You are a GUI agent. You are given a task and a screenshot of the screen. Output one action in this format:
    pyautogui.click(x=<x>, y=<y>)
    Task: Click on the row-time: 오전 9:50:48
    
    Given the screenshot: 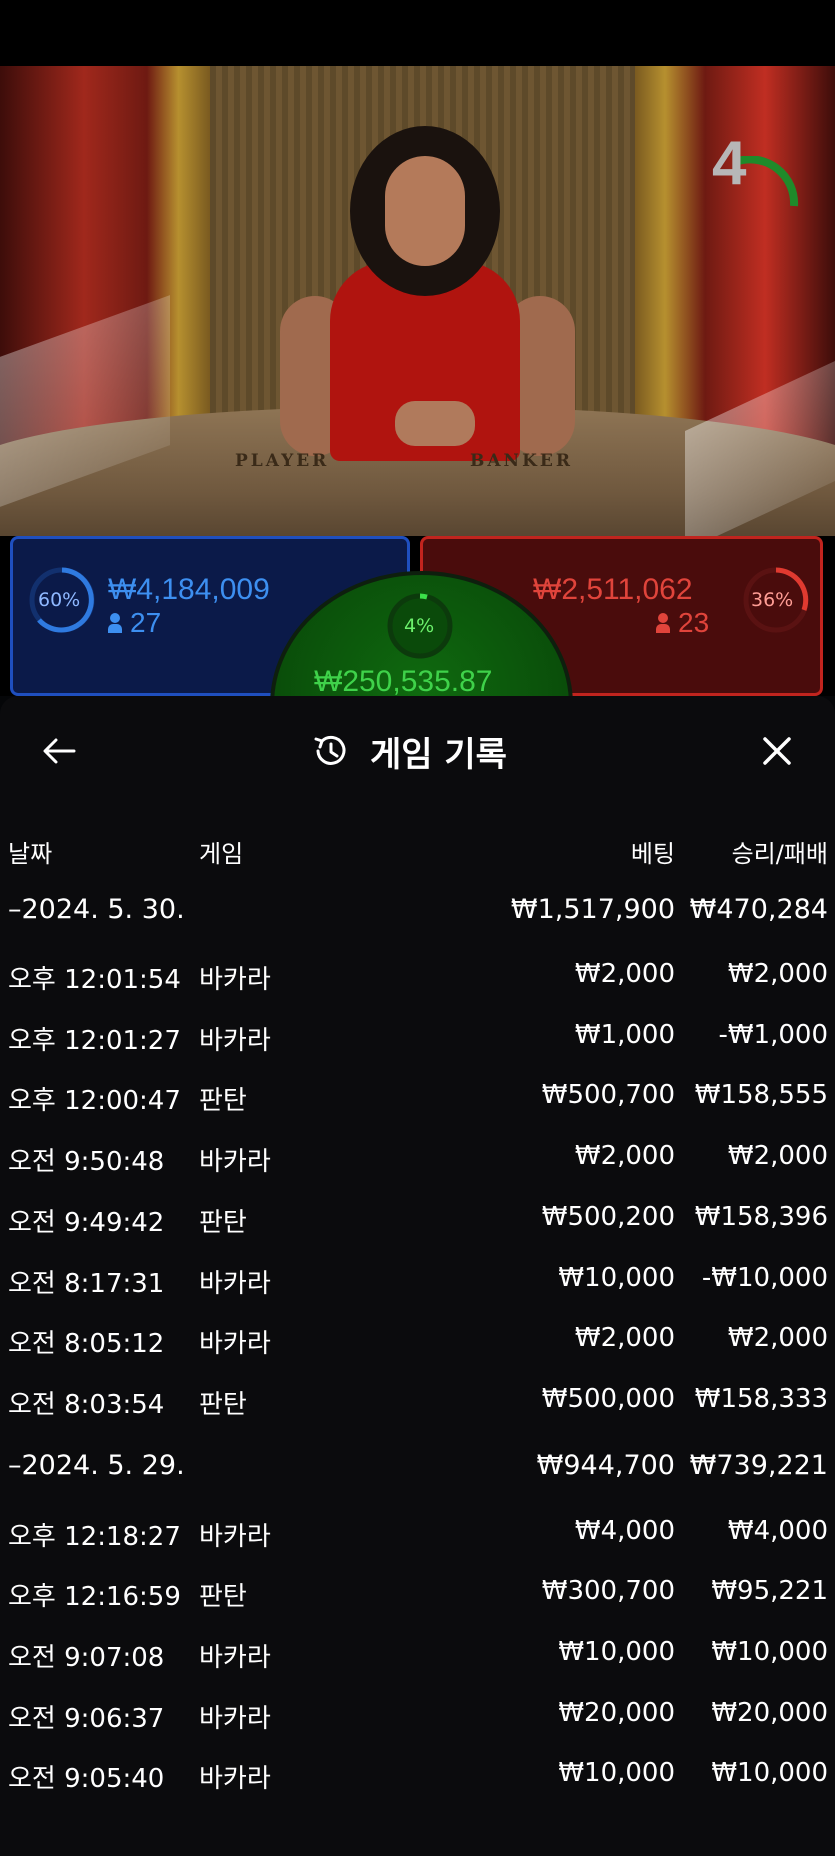 What is the action you would take?
    pyautogui.click(x=86, y=1162)
    